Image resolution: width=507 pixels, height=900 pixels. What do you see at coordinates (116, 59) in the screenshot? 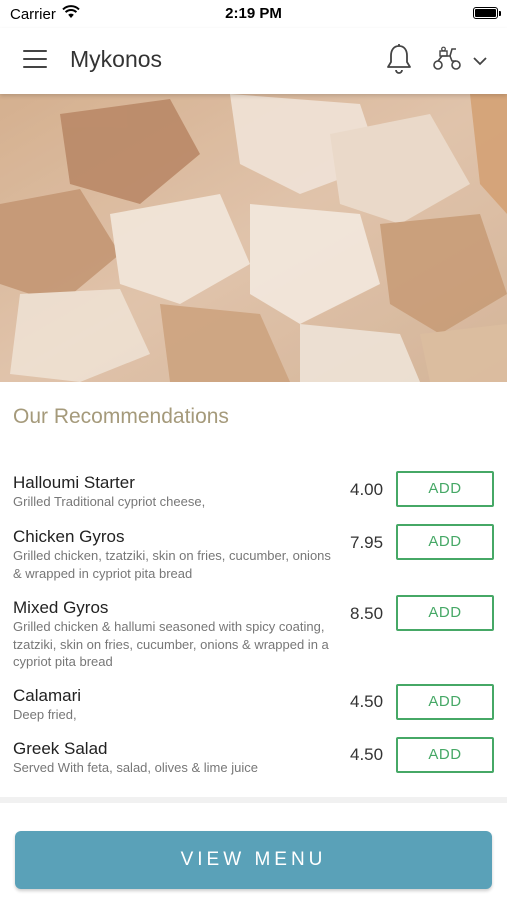
I see `restaurant-title: Mykonos` at bounding box center [116, 59].